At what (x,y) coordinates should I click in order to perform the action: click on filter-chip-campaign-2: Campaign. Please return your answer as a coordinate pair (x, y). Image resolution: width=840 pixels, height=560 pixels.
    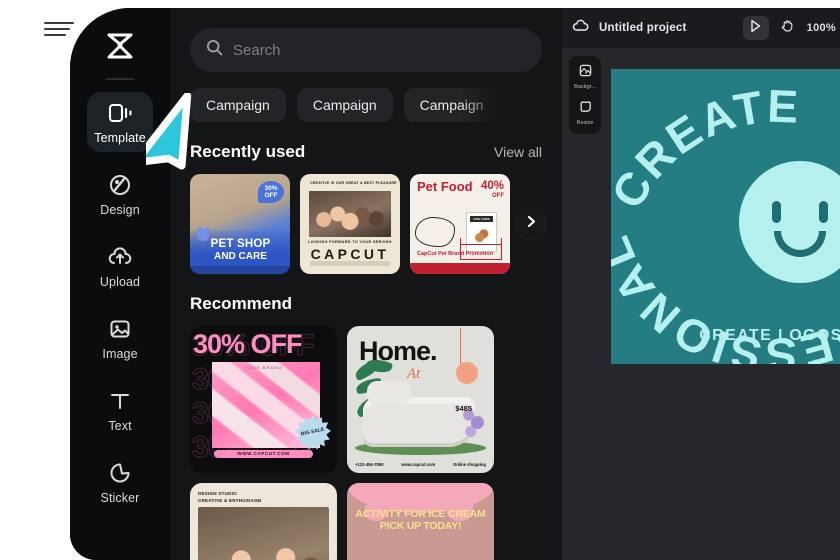
    Looking at the image, I should click on (344, 105).